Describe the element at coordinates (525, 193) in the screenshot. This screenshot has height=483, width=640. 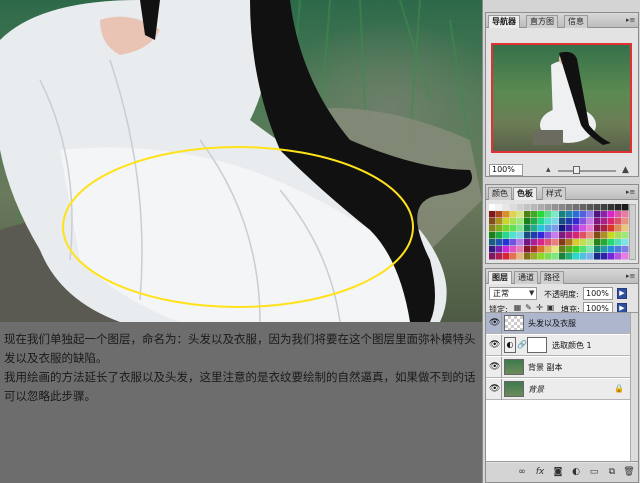
I see `tab-swatches: 色板` at that location.